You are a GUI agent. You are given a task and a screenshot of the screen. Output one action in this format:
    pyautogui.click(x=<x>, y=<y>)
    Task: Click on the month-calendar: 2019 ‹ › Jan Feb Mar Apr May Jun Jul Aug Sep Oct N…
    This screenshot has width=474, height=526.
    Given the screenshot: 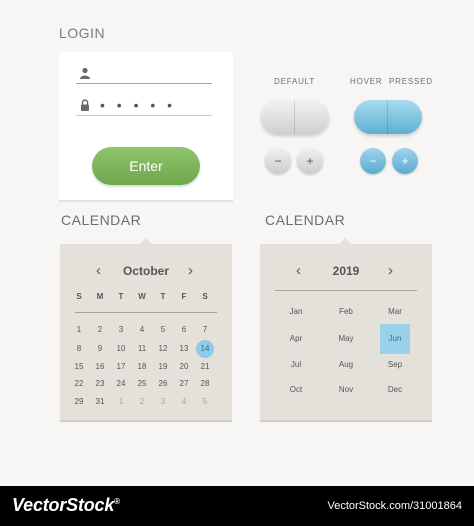 What is the action you would take?
    pyautogui.click(x=346, y=330)
    